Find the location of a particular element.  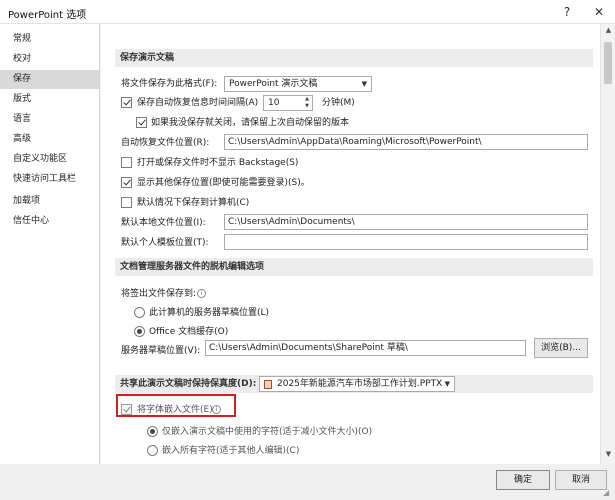

embed-used-only-label: 仅嵌入演示文稿中使用的字符(适于减小文件大小)(O) is located at coordinates (267, 432).